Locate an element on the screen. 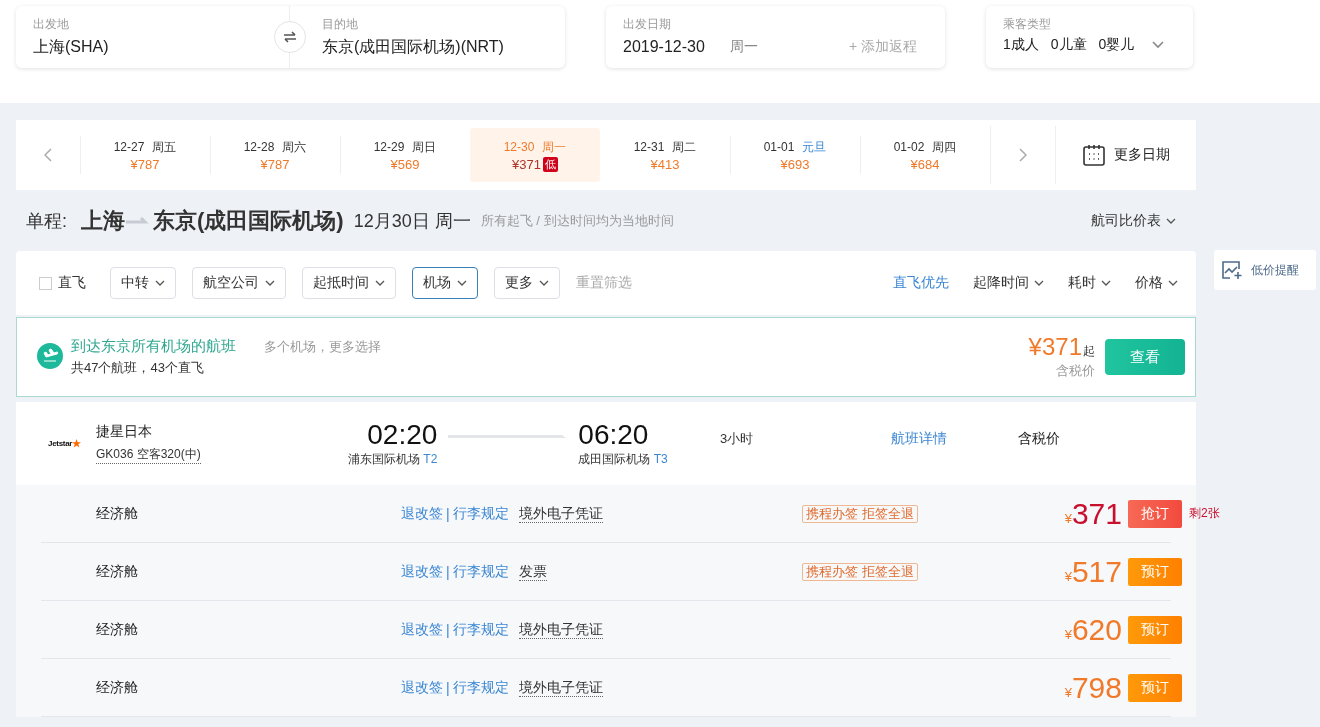 The width and height of the screenshot is (1320, 727). date-field: 2019-12-30 is located at coordinates (664, 47).